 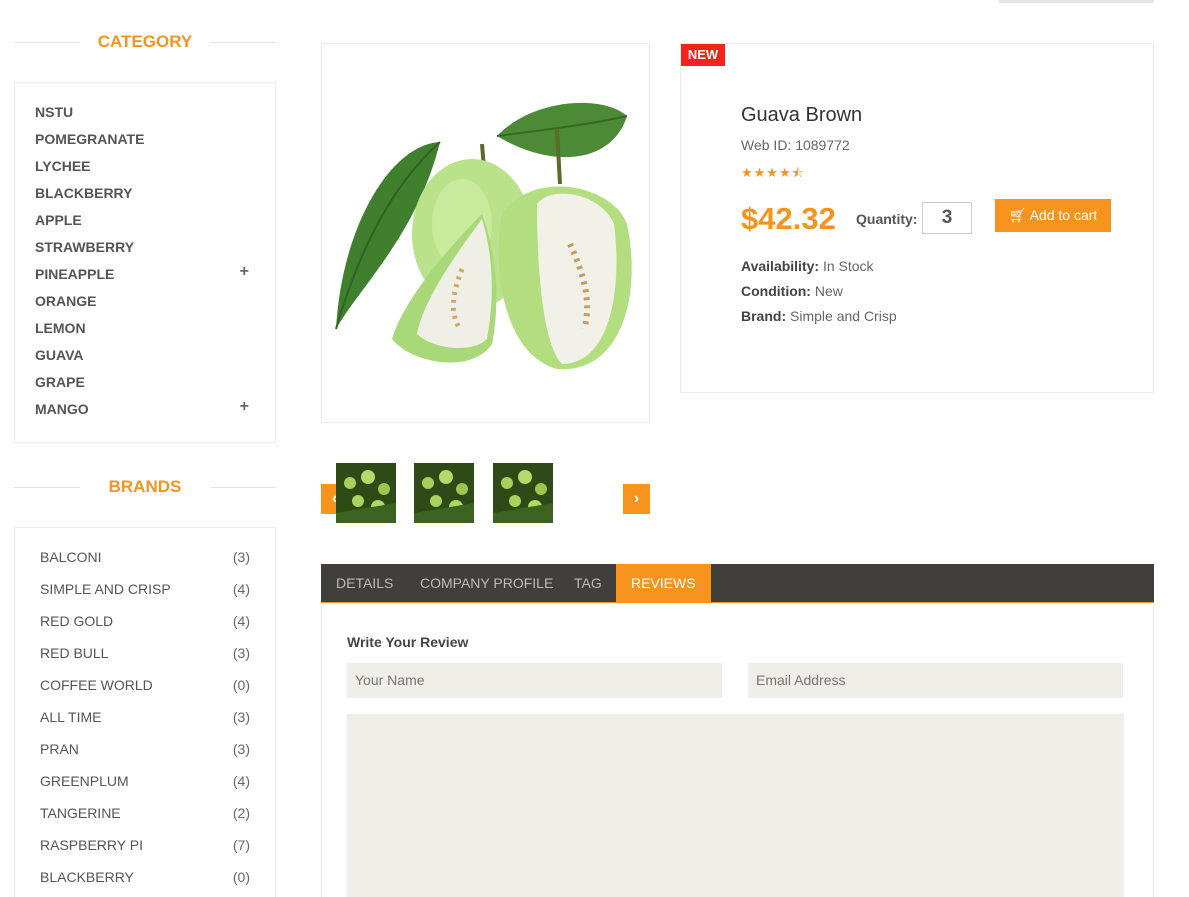 What do you see at coordinates (74, 653) in the screenshot?
I see `brand-label: RED BULL` at bounding box center [74, 653].